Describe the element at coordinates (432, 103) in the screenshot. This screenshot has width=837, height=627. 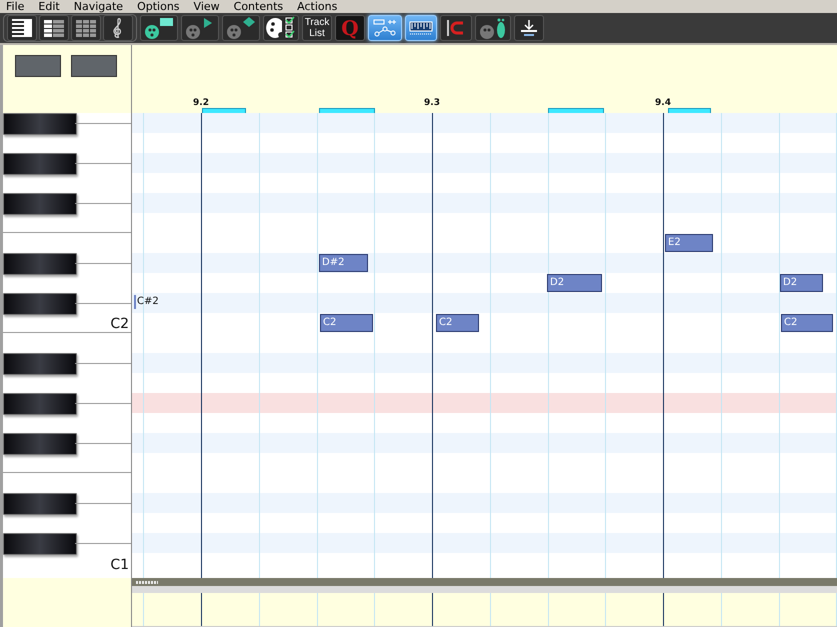
I see `ruler-label: 9.3` at that location.